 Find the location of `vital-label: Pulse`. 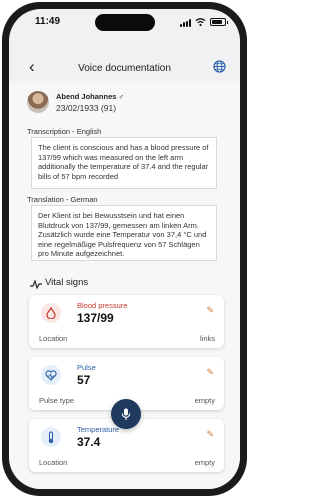

vital-label: Pulse is located at coordinates (86, 367).